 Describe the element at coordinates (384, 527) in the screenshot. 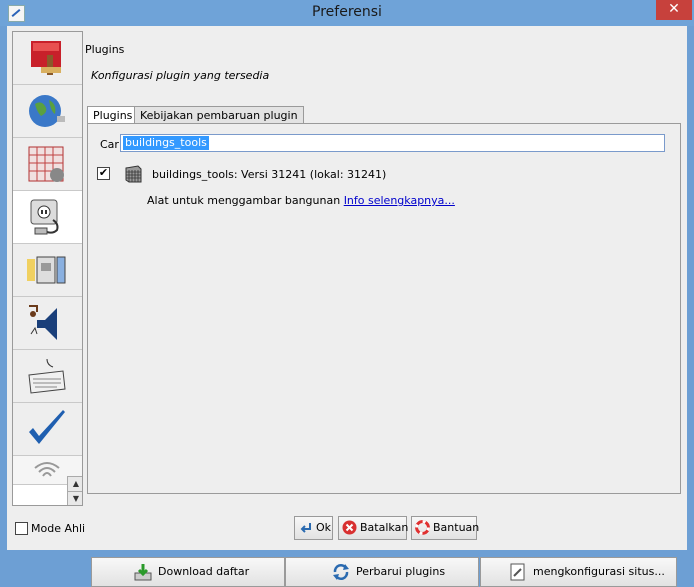

I see `cancel-label: Batalkan` at that location.